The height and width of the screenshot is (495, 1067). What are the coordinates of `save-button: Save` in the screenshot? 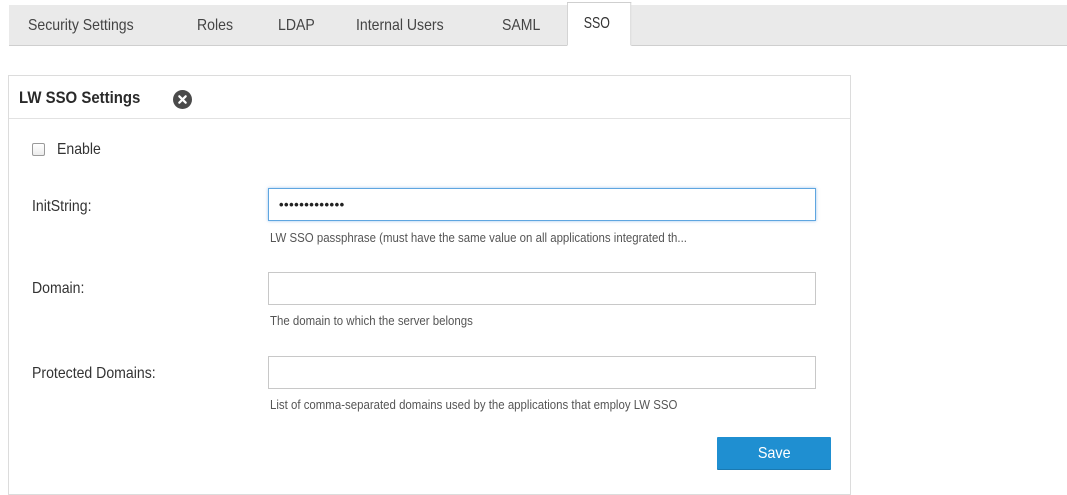 It's located at (774, 453).